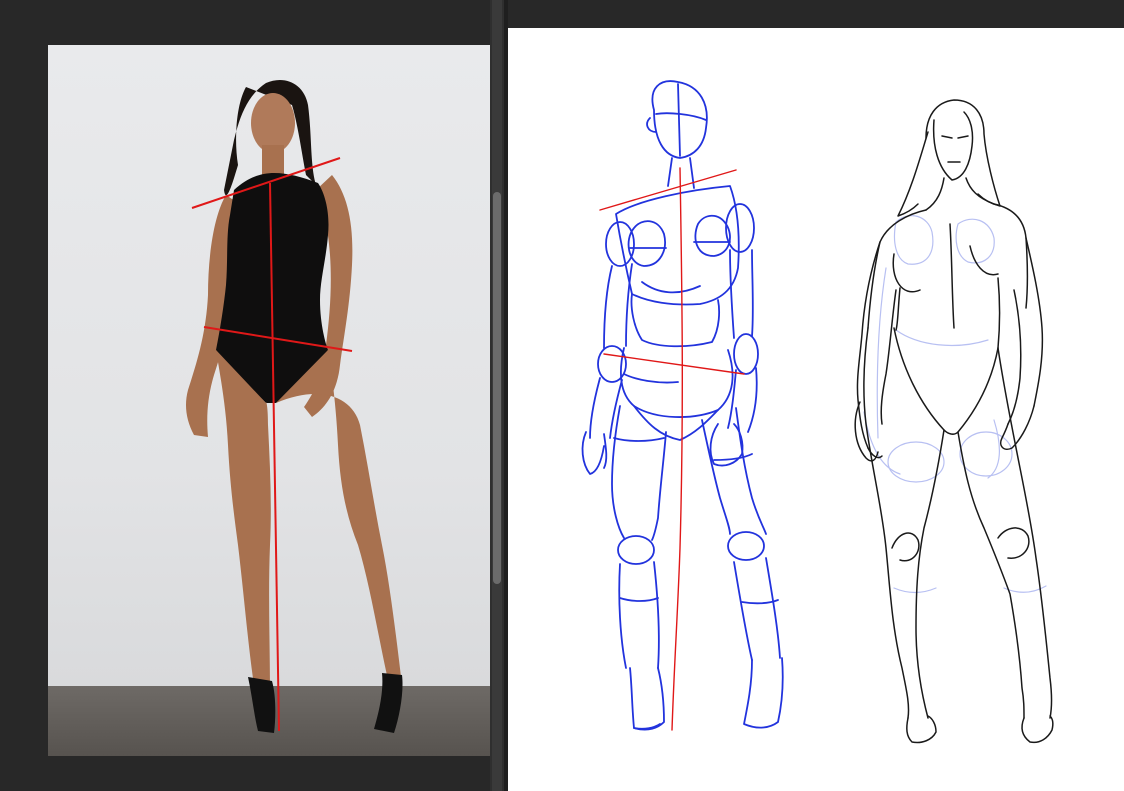  What do you see at coordinates (668, 190) in the screenshot?
I see `sketch-shoulder-line` at bounding box center [668, 190].